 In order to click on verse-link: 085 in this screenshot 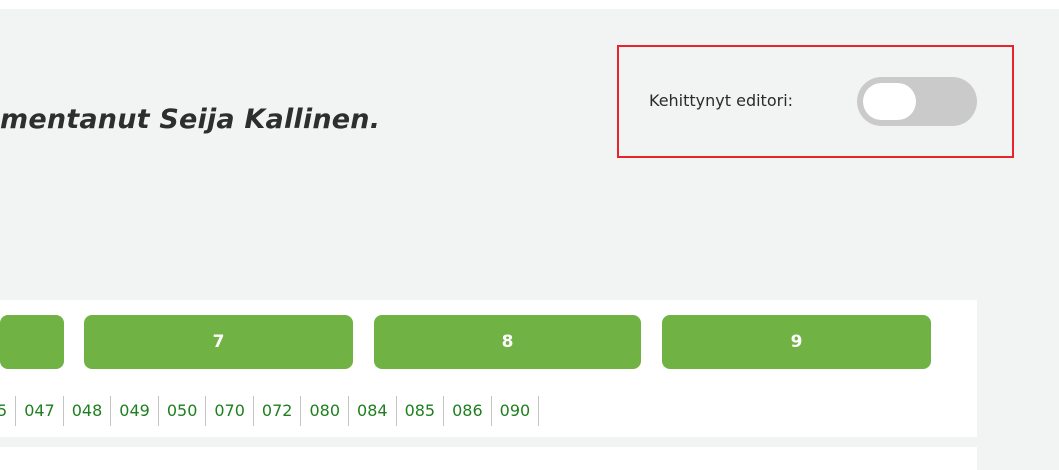, I will do `click(421, 411)`.